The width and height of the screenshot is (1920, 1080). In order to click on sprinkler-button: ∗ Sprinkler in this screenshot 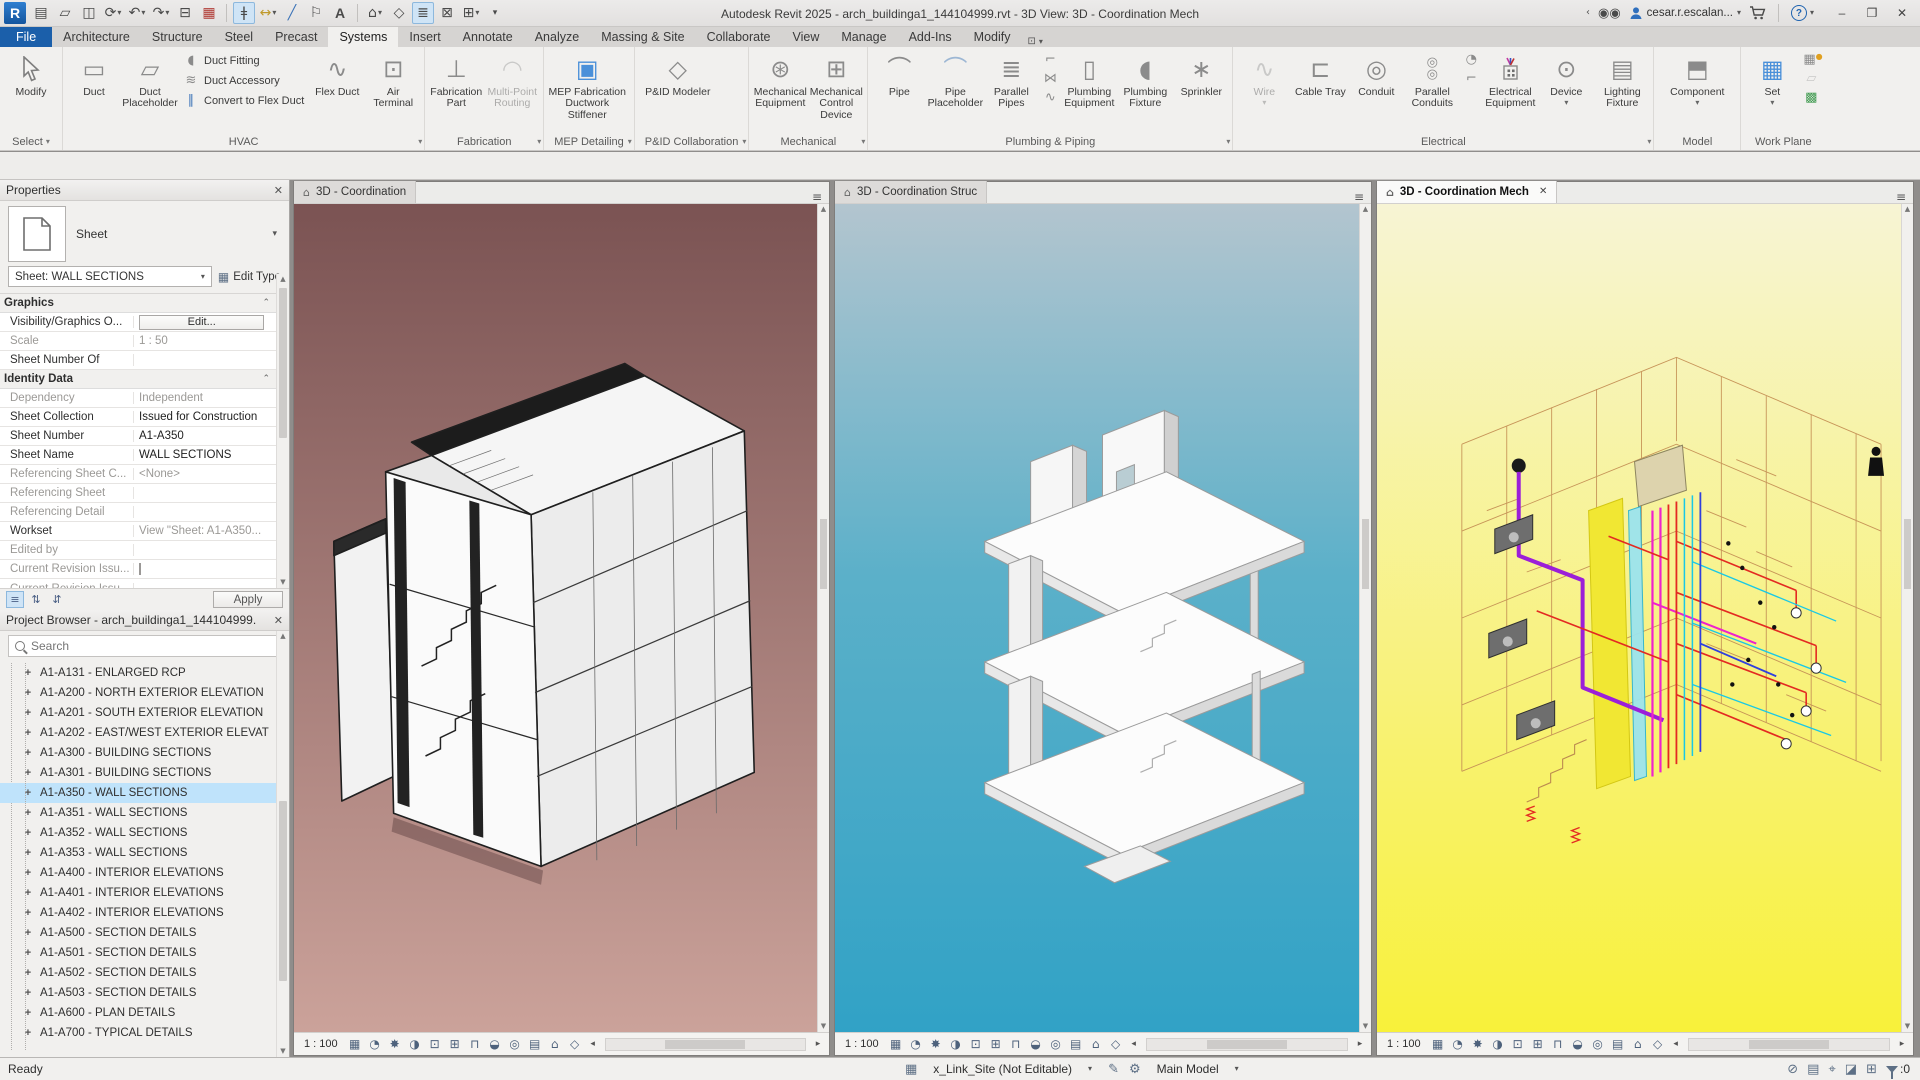, I will do `click(1201, 91)`.